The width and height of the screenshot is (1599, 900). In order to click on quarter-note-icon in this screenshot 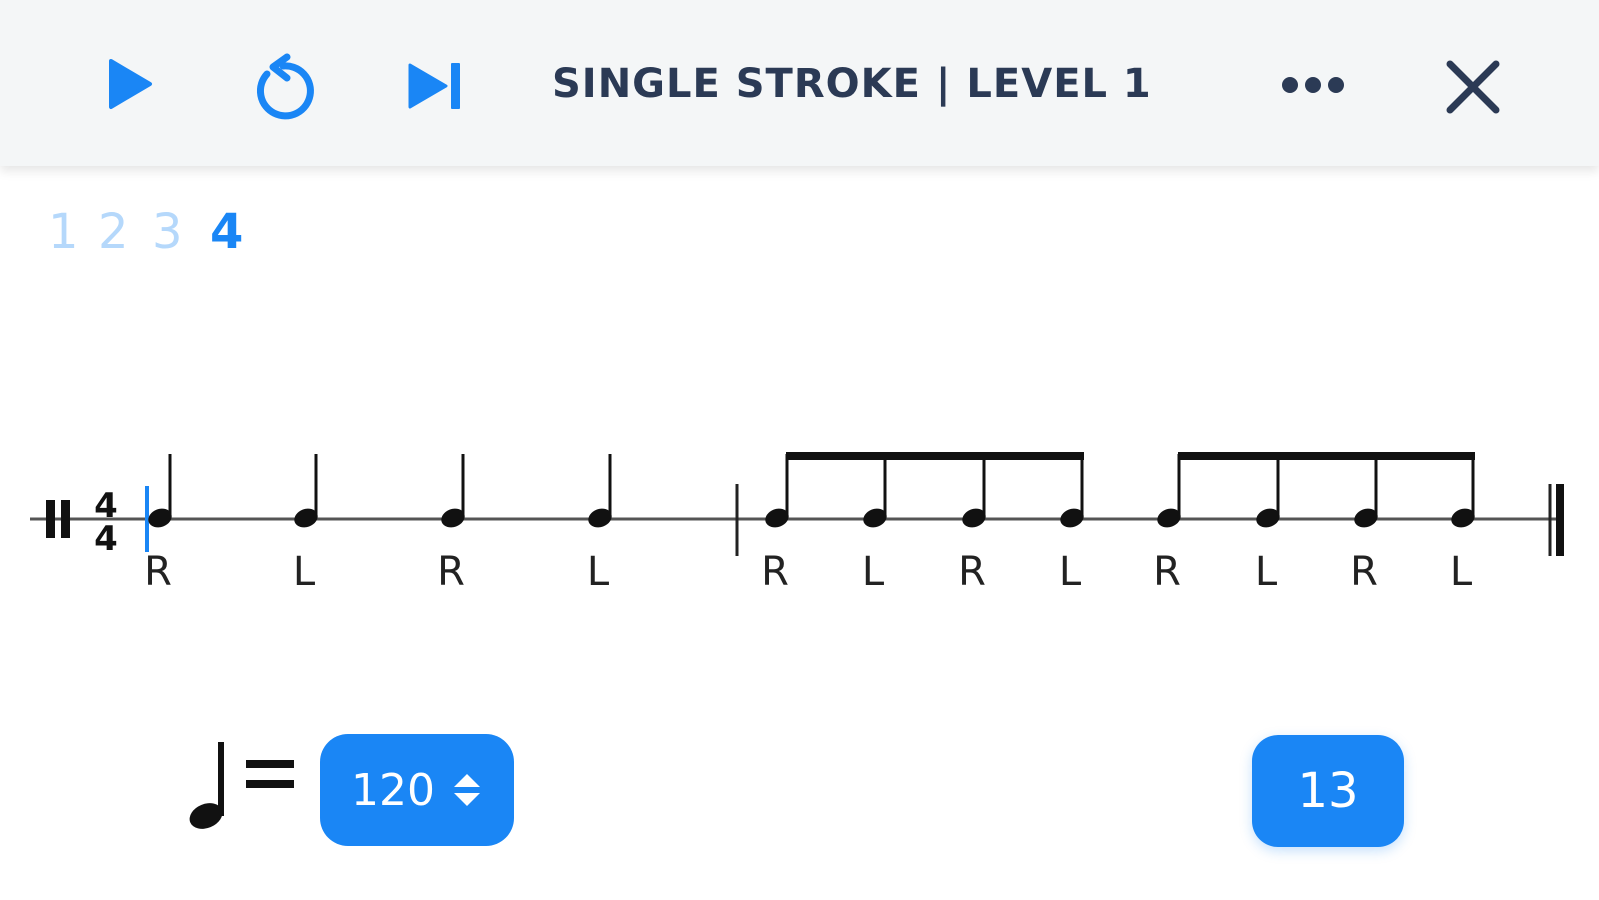, I will do `click(206, 785)`.